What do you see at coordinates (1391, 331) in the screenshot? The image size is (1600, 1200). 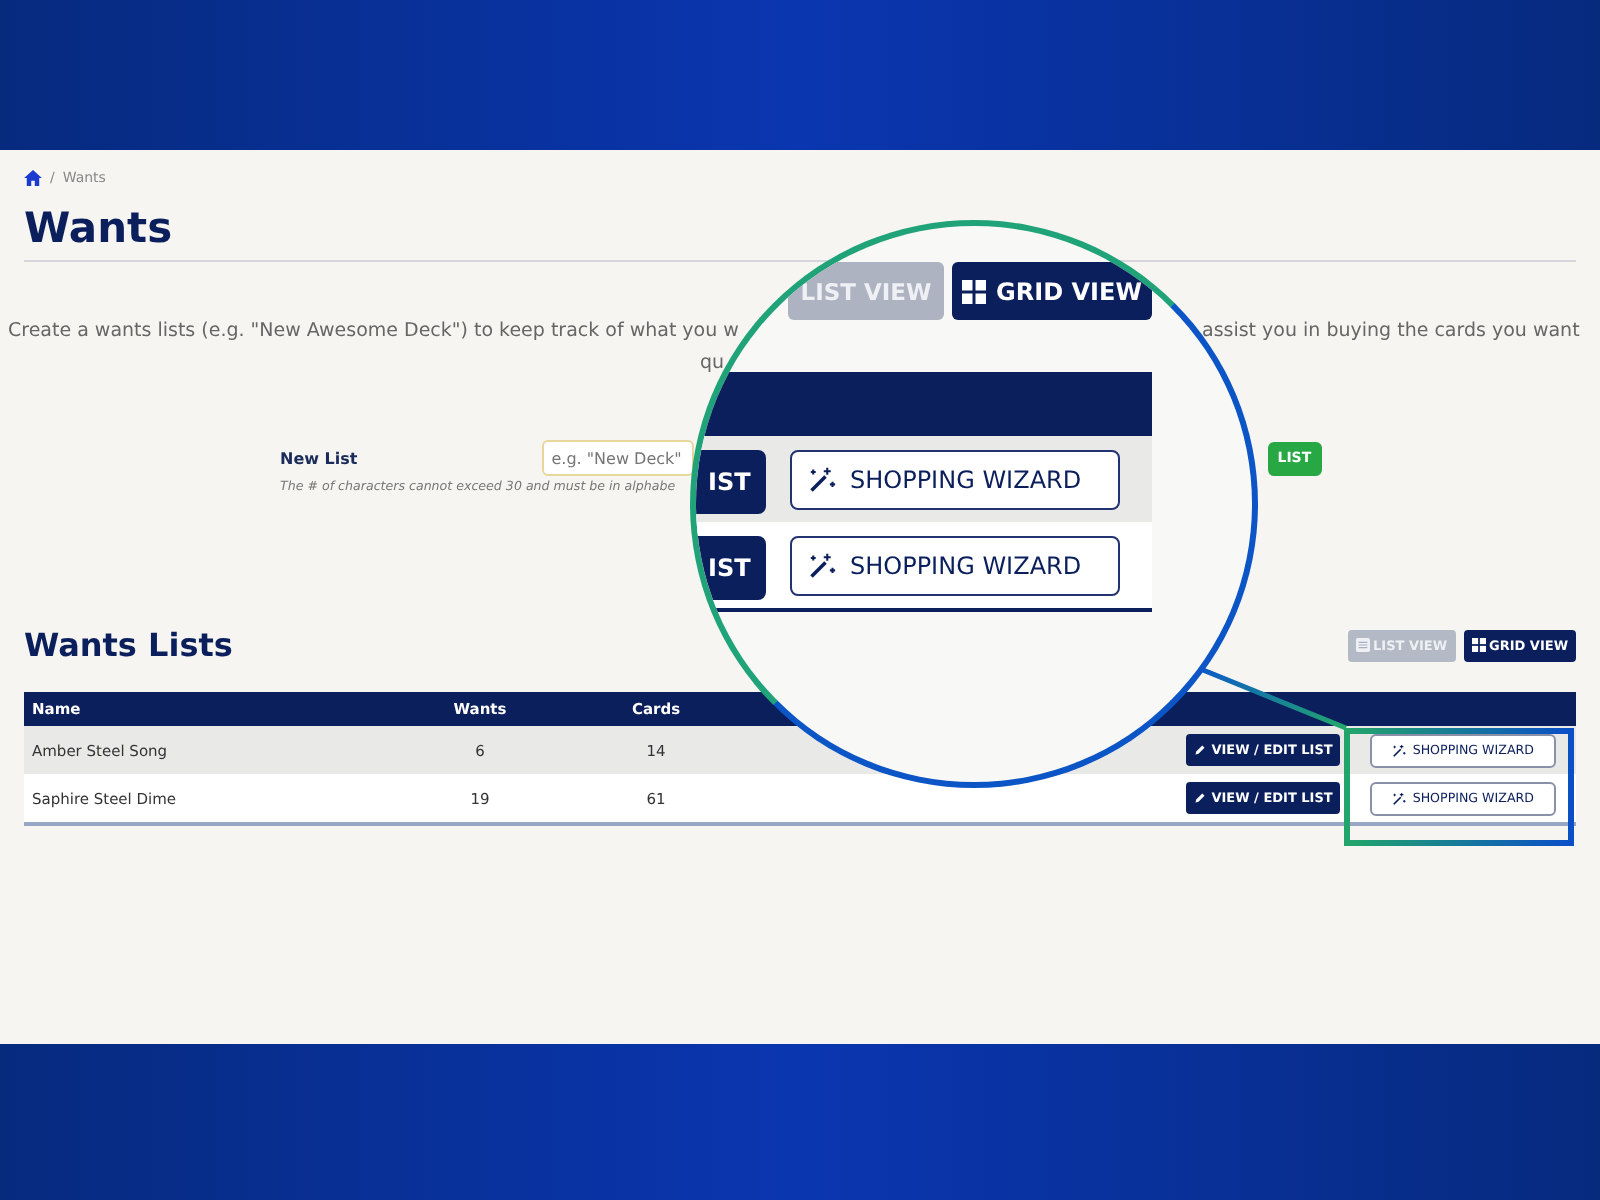 I see `description-text: assist you in buying the cards you want` at bounding box center [1391, 331].